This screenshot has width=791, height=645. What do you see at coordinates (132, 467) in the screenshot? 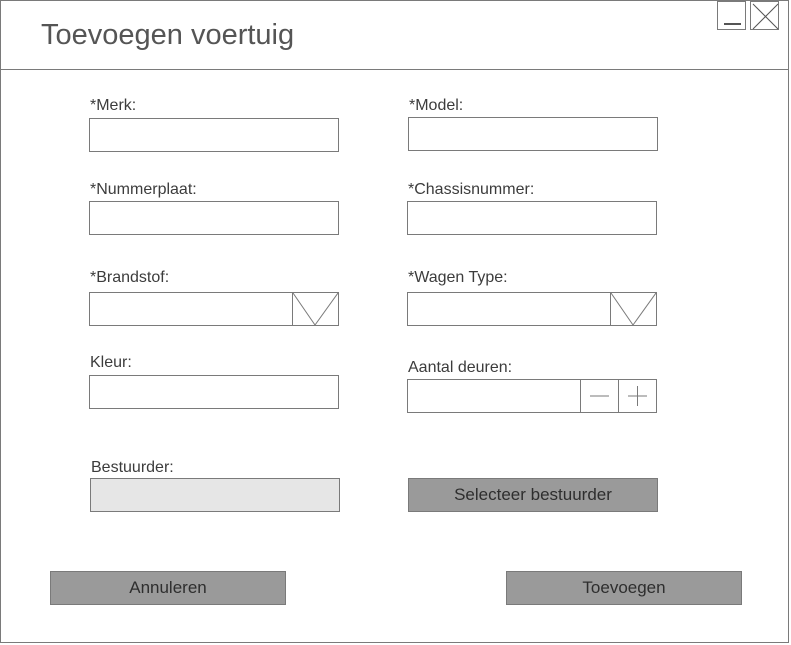
I see `bestuurder-label: Bestuurder:` at bounding box center [132, 467].